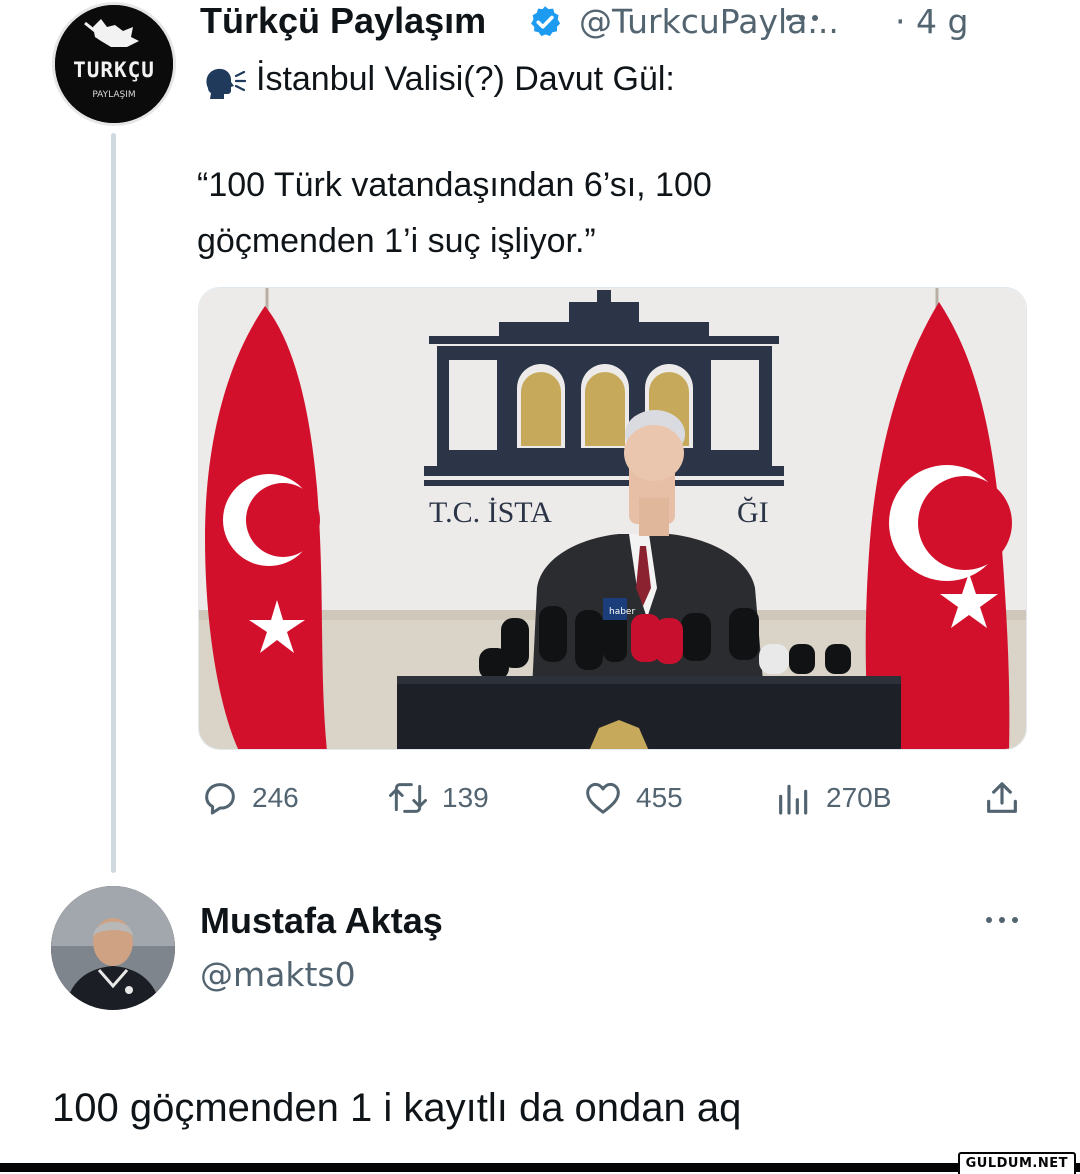 This screenshot has width=1080, height=1174. I want to click on mic-label: haber, so click(622, 612).